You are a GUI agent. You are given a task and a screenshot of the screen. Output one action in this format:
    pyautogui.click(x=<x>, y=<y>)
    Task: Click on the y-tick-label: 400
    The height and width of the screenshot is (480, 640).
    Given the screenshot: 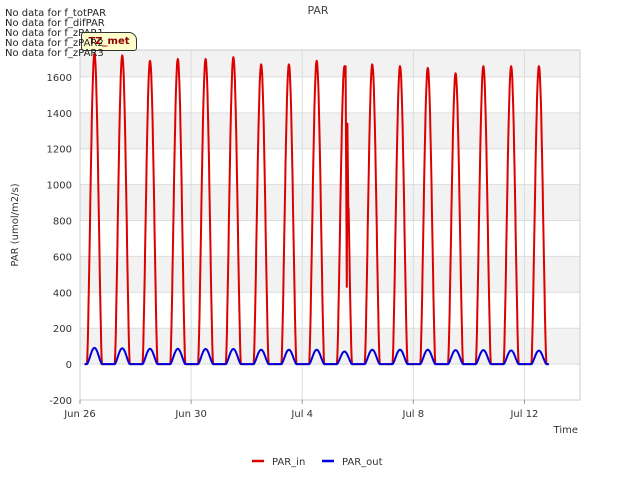 What is the action you would take?
    pyautogui.click(x=62, y=293)
    